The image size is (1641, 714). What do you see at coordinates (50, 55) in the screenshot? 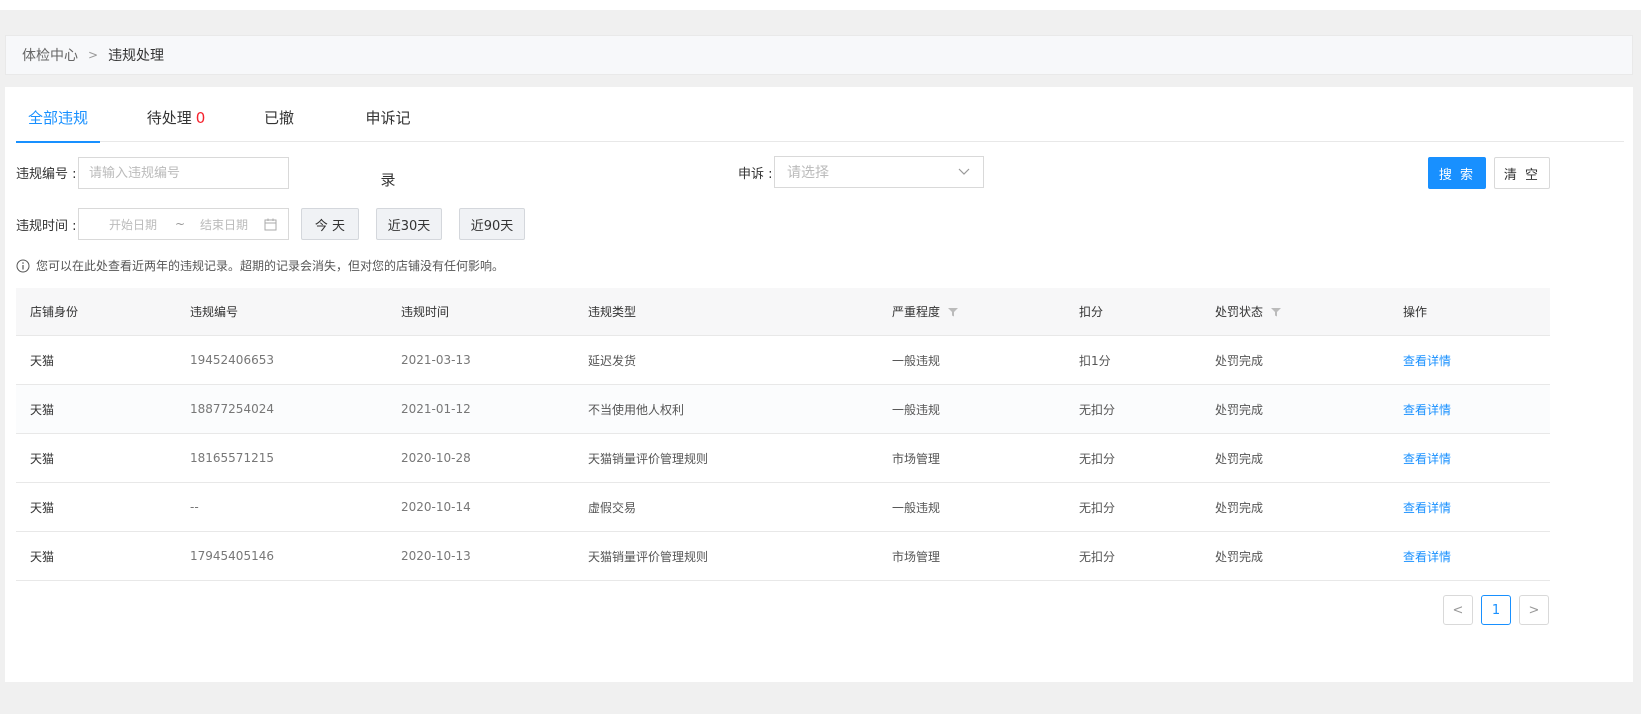
I see `breadcrumb-parent: 体检中心` at bounding box center [50, 55].